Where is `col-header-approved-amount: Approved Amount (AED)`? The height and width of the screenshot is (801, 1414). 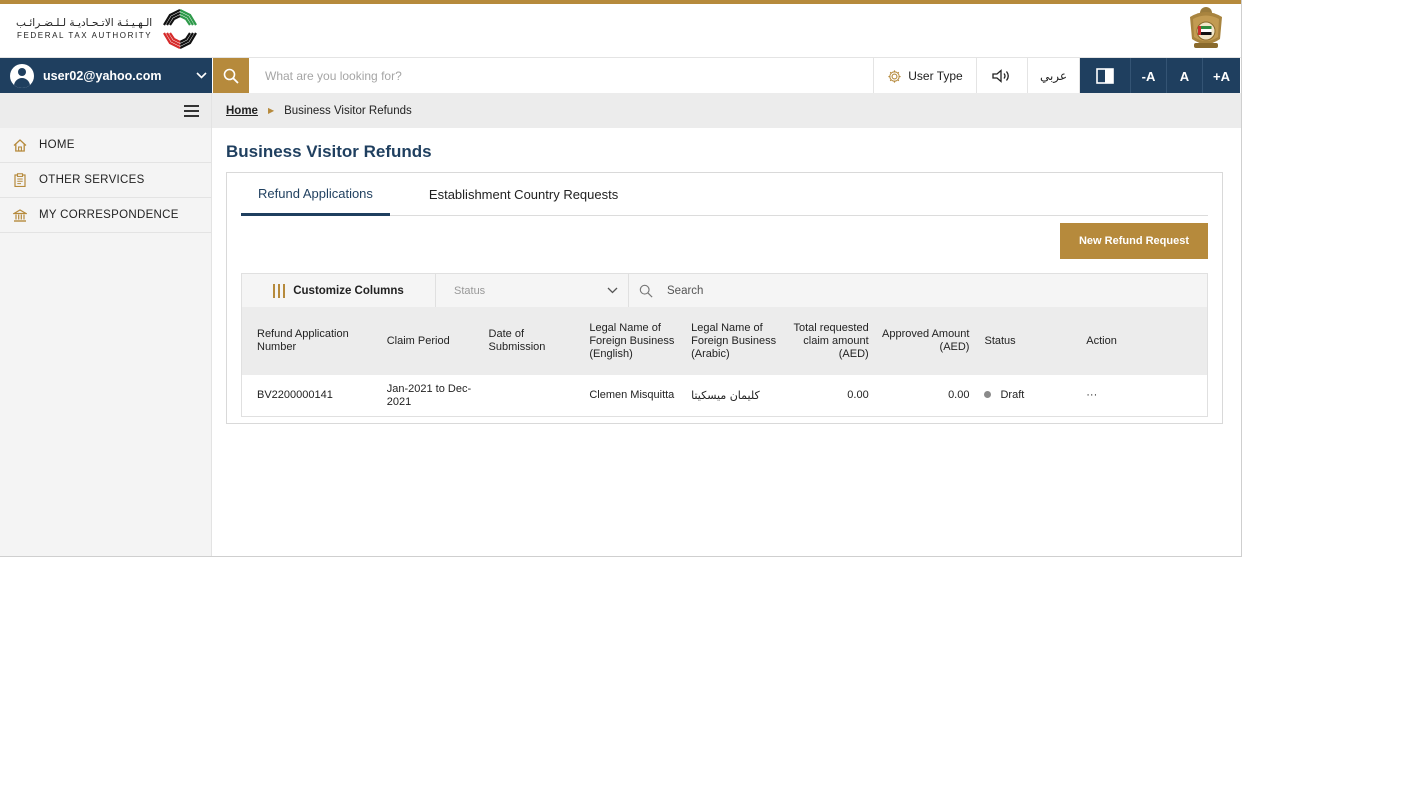 col-header-approved-amount: Approved Amount (AED) is located at coordinates (929, 341).